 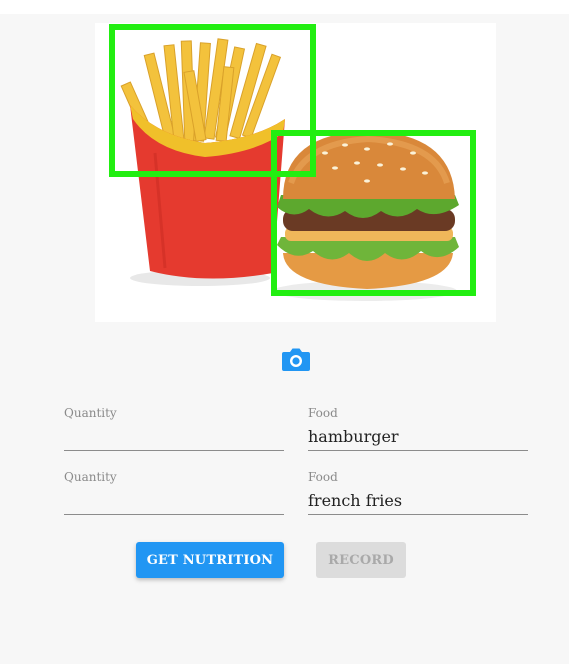 What do you see at coordinates (202, 162) in the screenshot?
I see `french-fries-illustration` at bounding box center [202, 162].